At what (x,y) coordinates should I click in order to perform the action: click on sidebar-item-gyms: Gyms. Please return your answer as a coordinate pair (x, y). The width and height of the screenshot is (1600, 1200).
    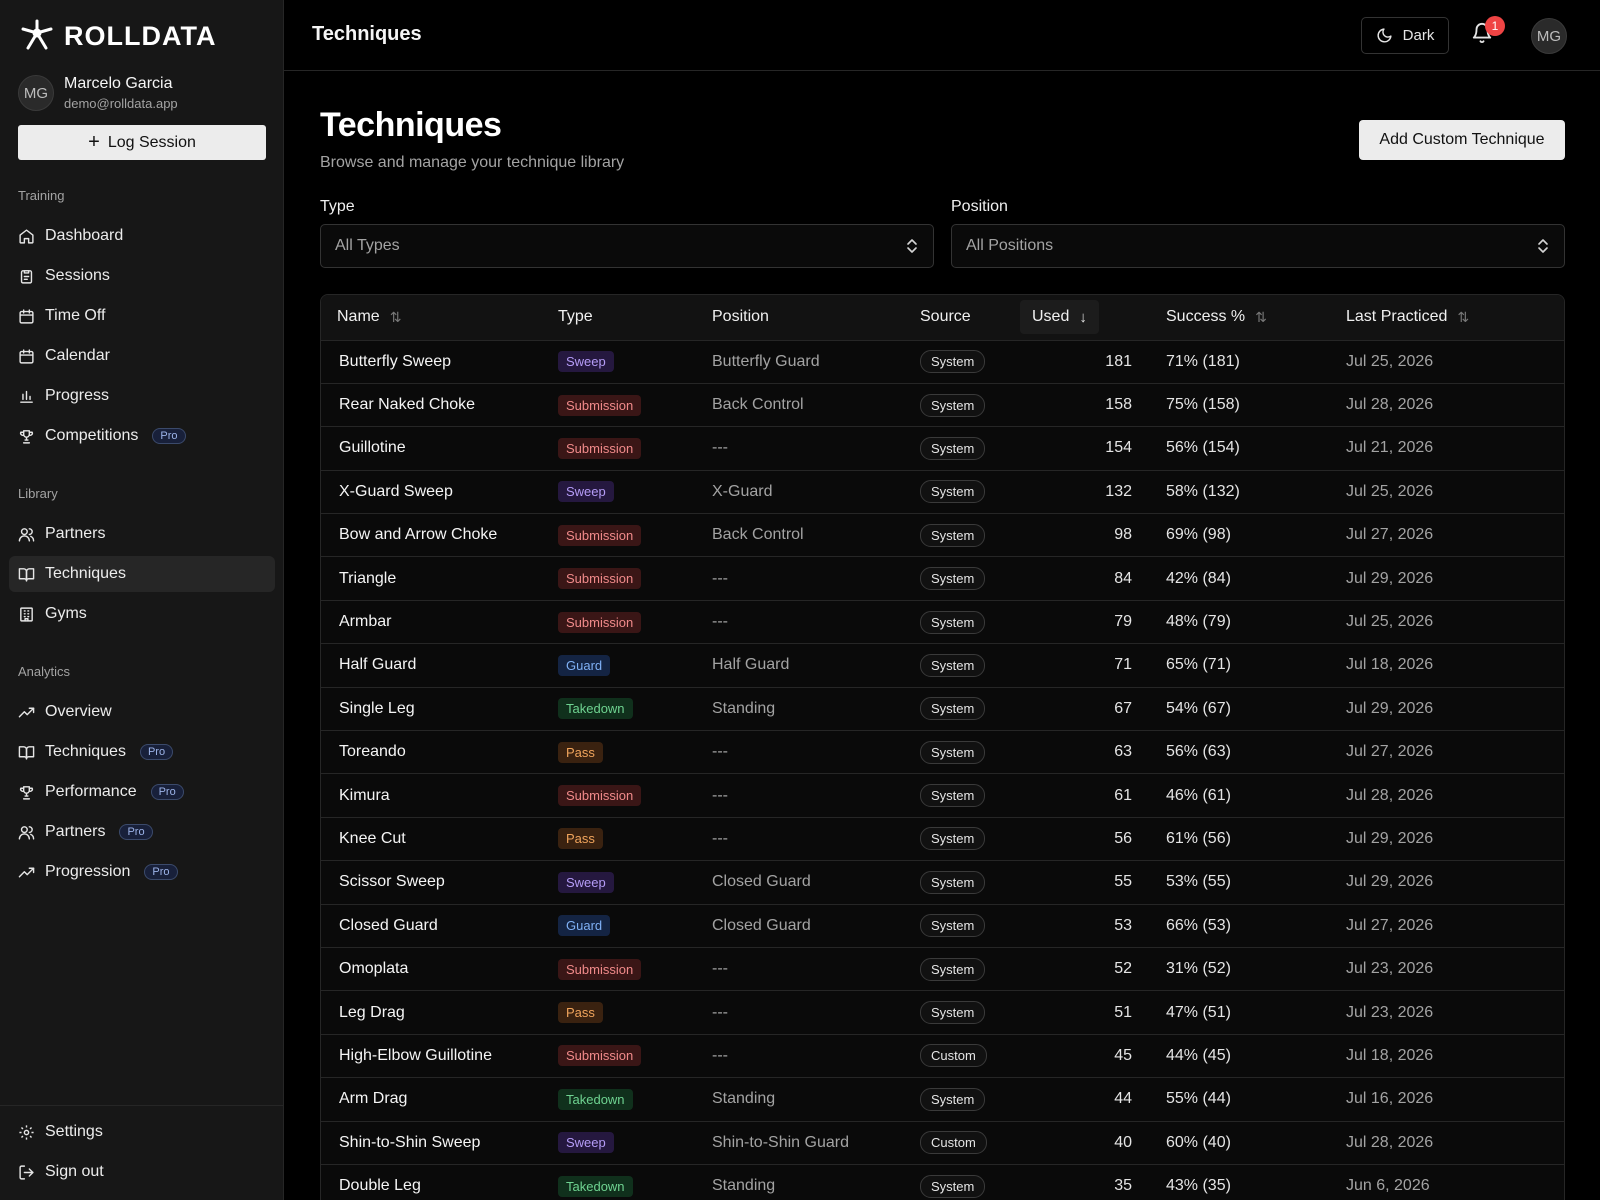
    Looking at the image, I should click on (142, 614).